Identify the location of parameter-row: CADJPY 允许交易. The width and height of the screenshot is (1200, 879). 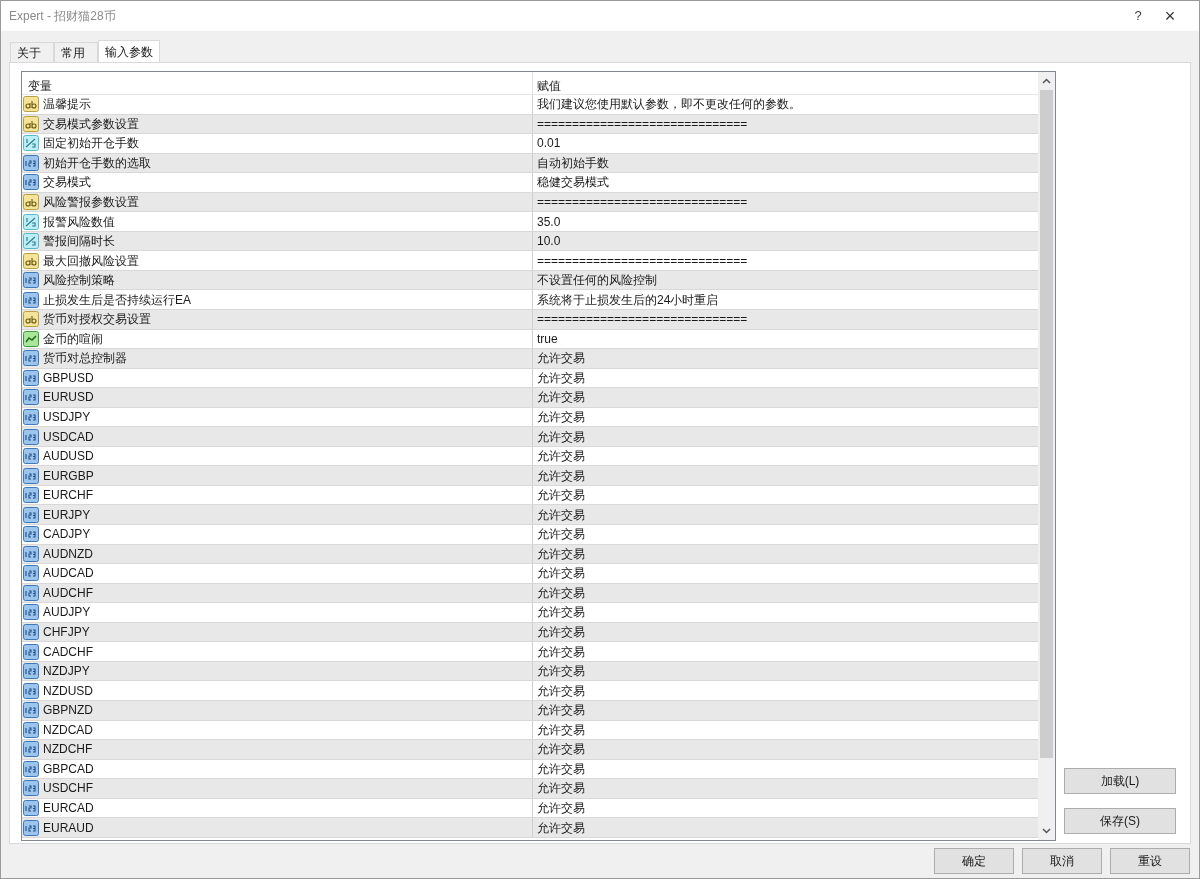
(530, 535).